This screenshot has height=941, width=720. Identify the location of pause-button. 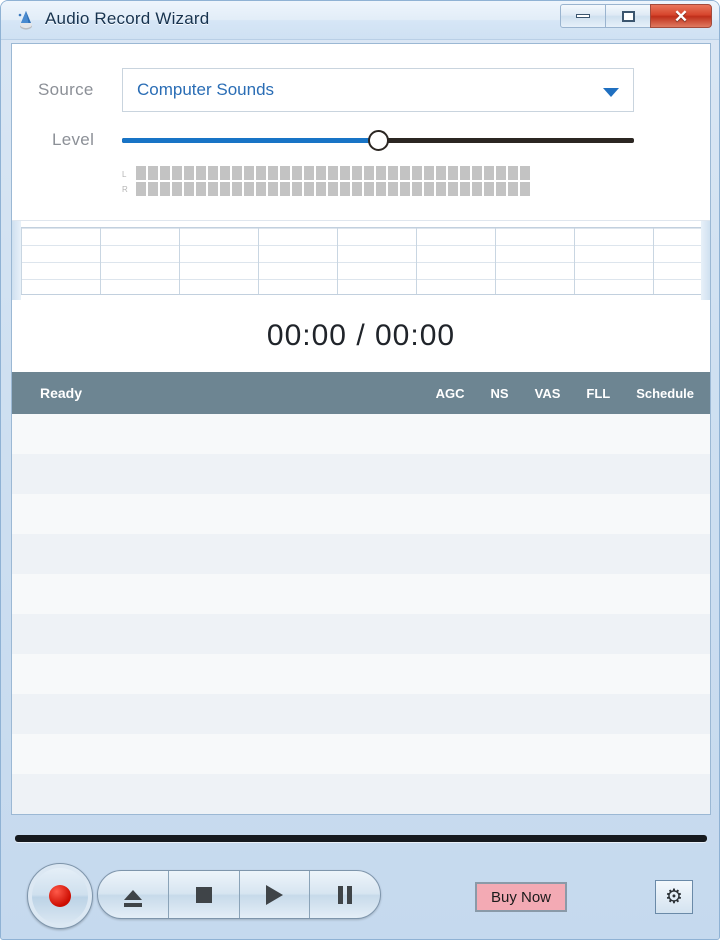
(345, 894).